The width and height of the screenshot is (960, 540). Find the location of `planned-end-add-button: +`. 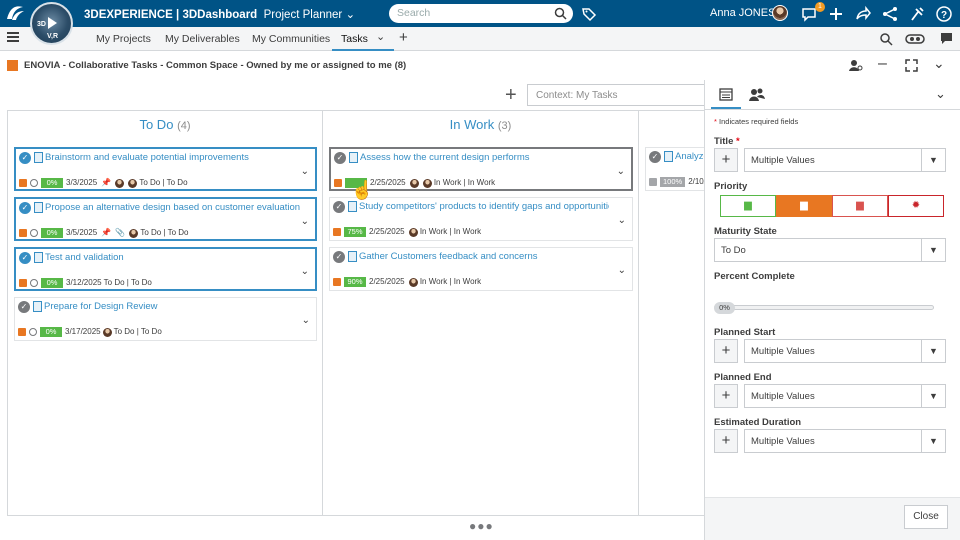

planned-end-add-button: + is located at coordinates (726, 396).